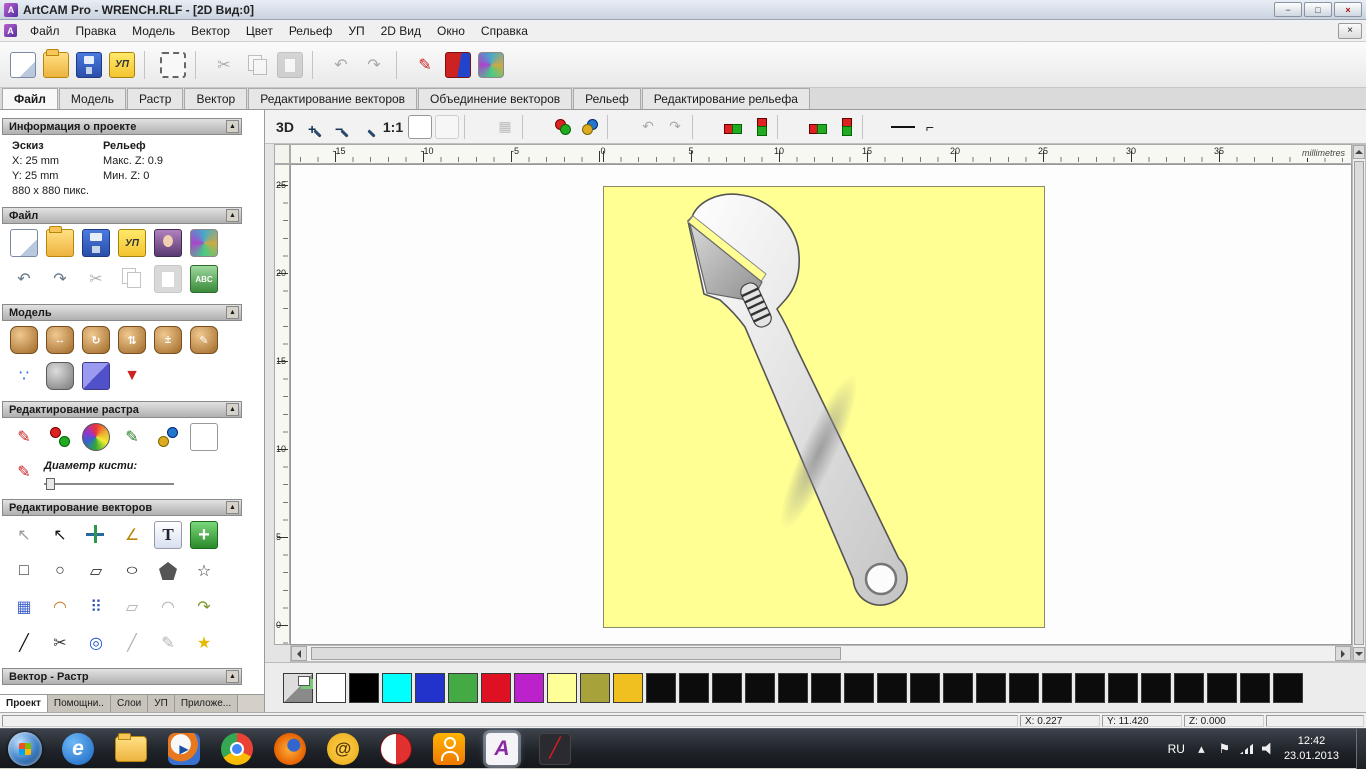 Image resolution: width=1366 pixels, height=769 pixels. What do you see at coordinates (401, 31) in the screenshot?
I see `menu-item-view-2d: 2D Вид` at bounding box center [401, 31].